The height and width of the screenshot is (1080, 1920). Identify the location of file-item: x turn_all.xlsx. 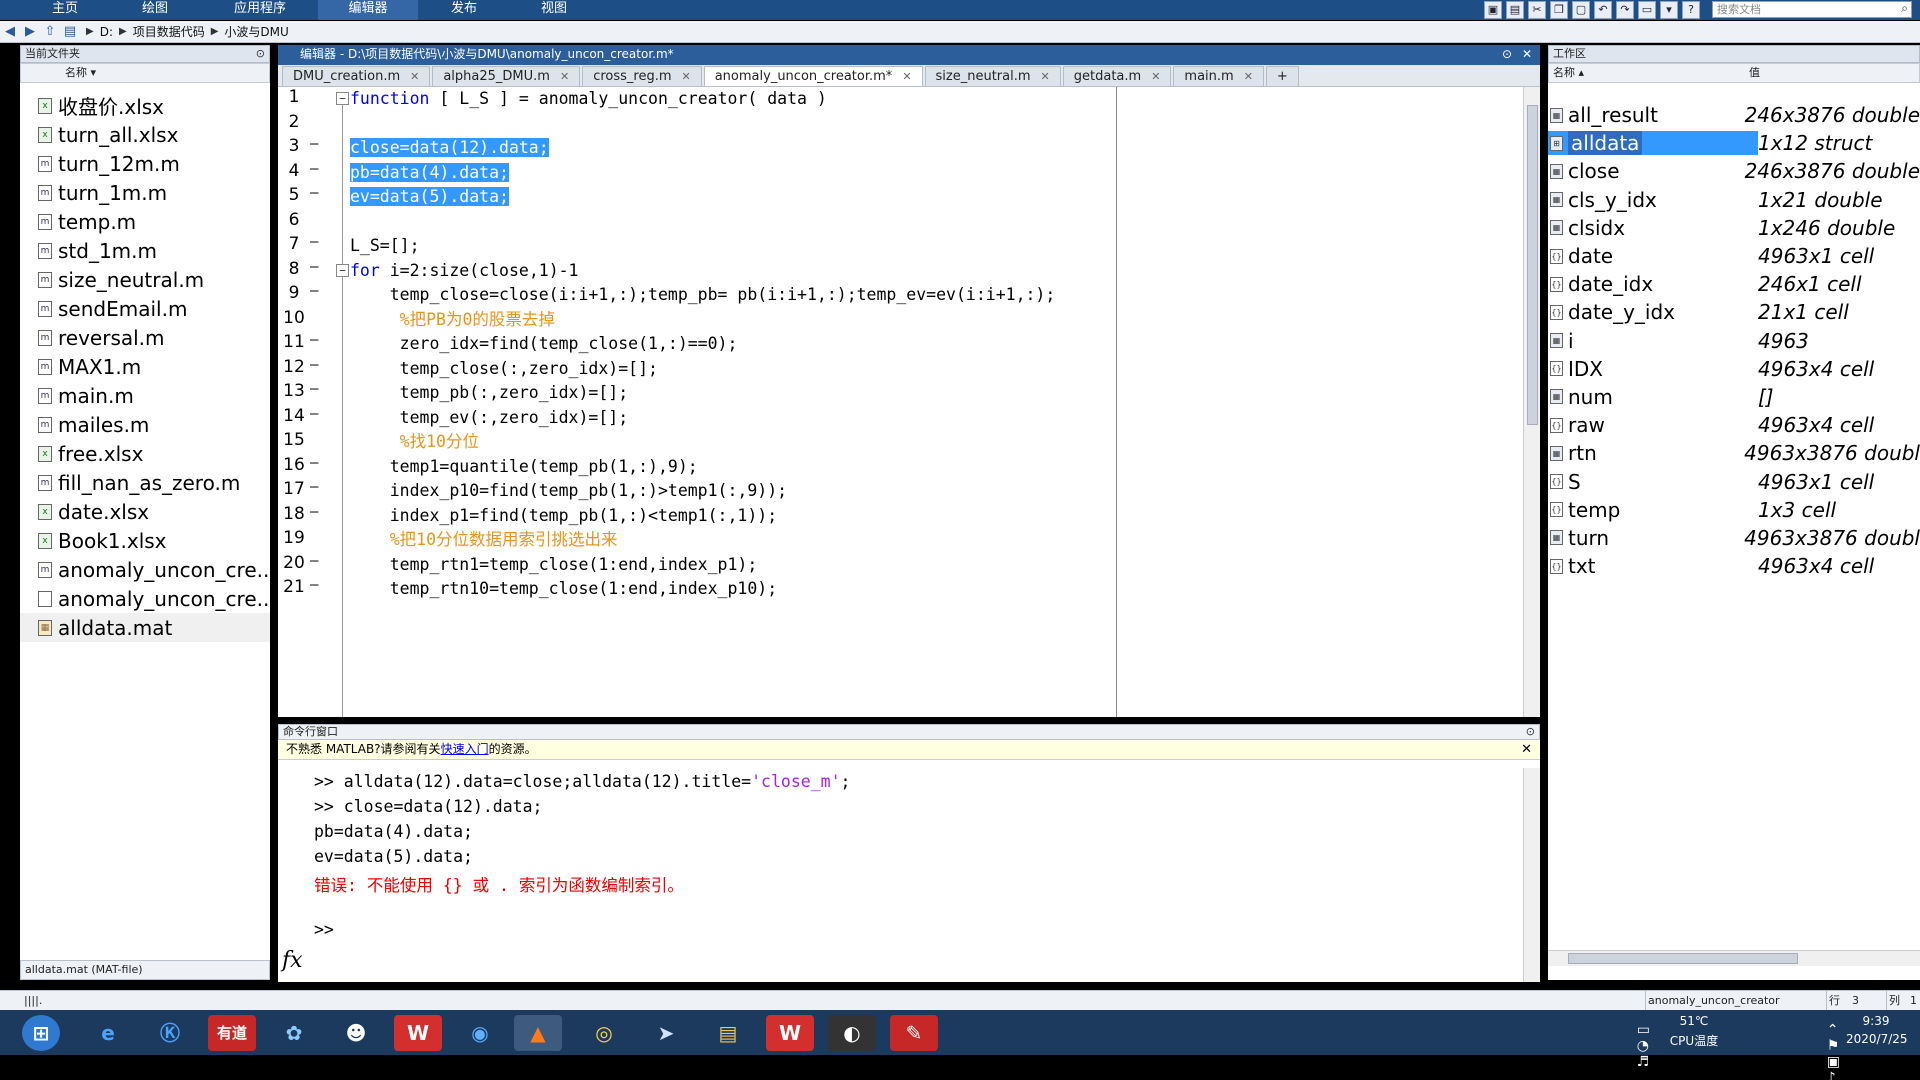
(145, 134).